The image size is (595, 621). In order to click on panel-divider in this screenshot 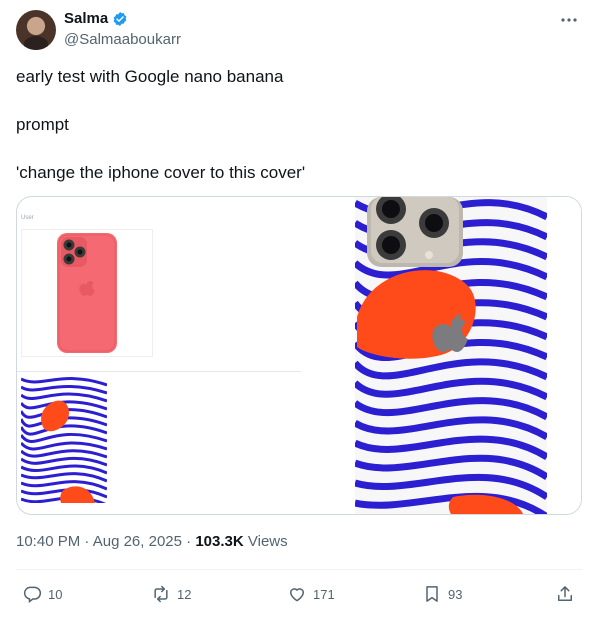, I will do `click(159, 371)`.